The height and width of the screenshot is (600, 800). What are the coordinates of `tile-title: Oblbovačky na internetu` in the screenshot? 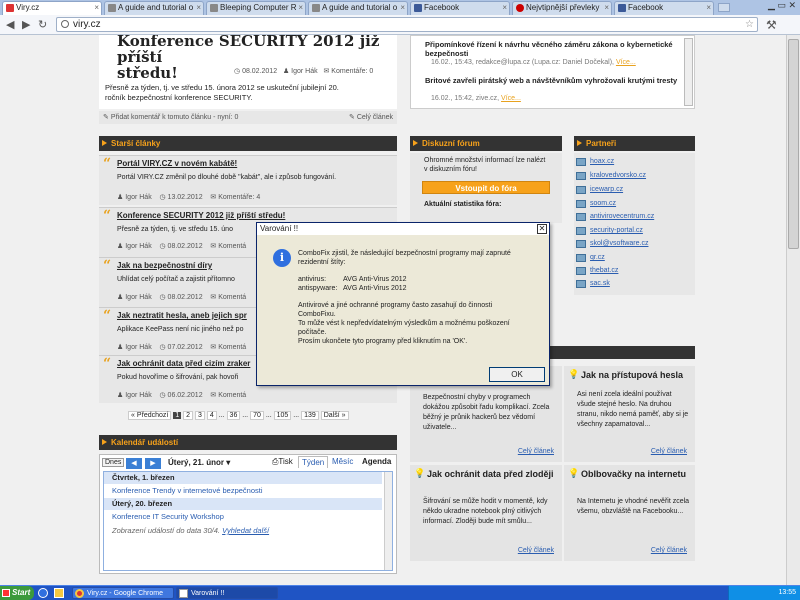 It's located at (636, 474).